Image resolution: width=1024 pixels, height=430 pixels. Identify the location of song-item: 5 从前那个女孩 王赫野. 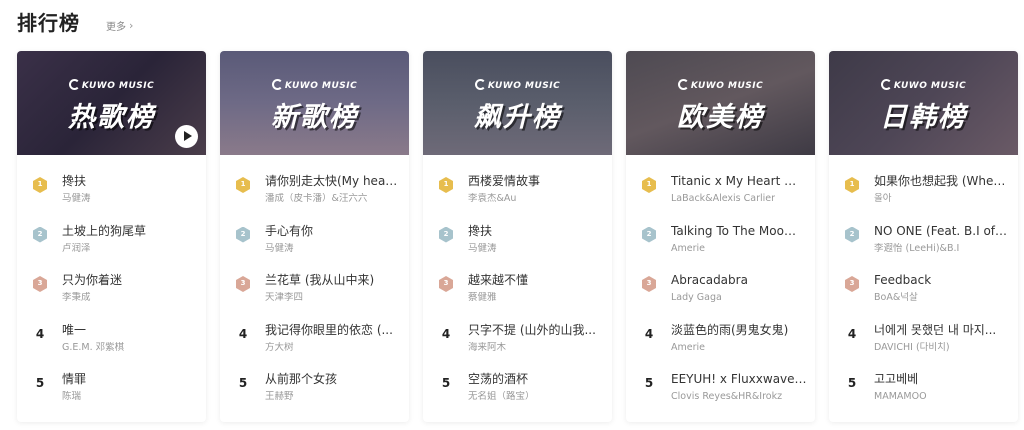
(314, 392).